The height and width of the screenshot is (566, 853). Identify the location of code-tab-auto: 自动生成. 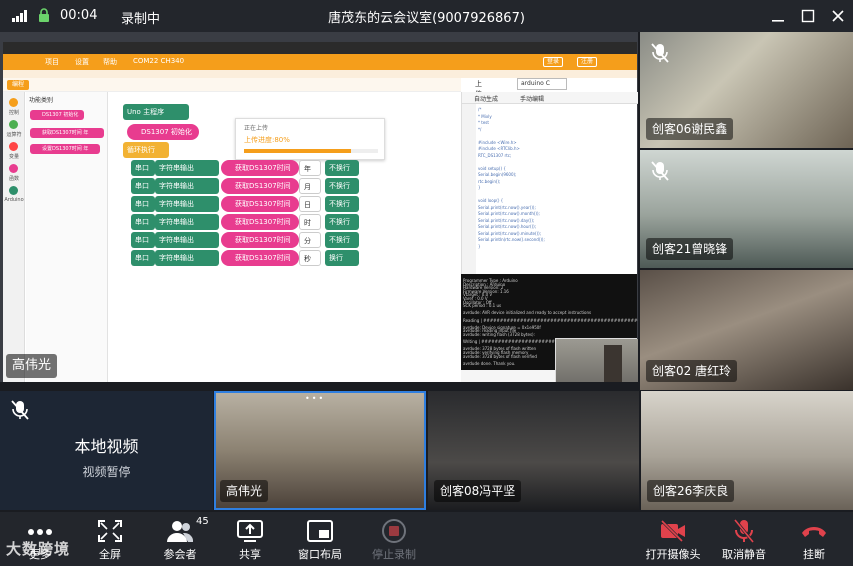
(486, 98).